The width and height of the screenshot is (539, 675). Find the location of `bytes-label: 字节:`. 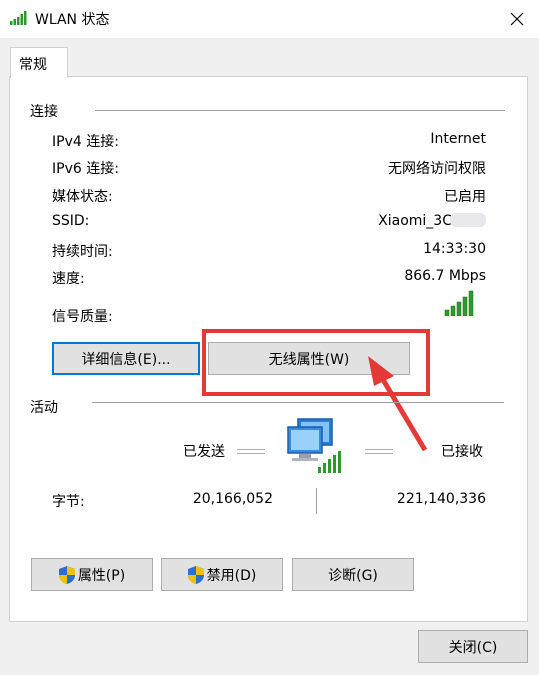

bytes-label: 字节: is located at coordinates (68, 502).